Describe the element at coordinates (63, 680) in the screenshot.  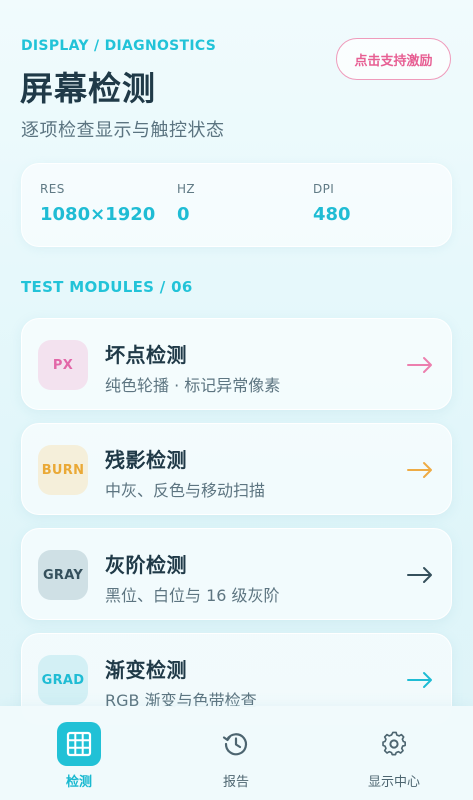
I see `module-badge: GRAD` at that location.